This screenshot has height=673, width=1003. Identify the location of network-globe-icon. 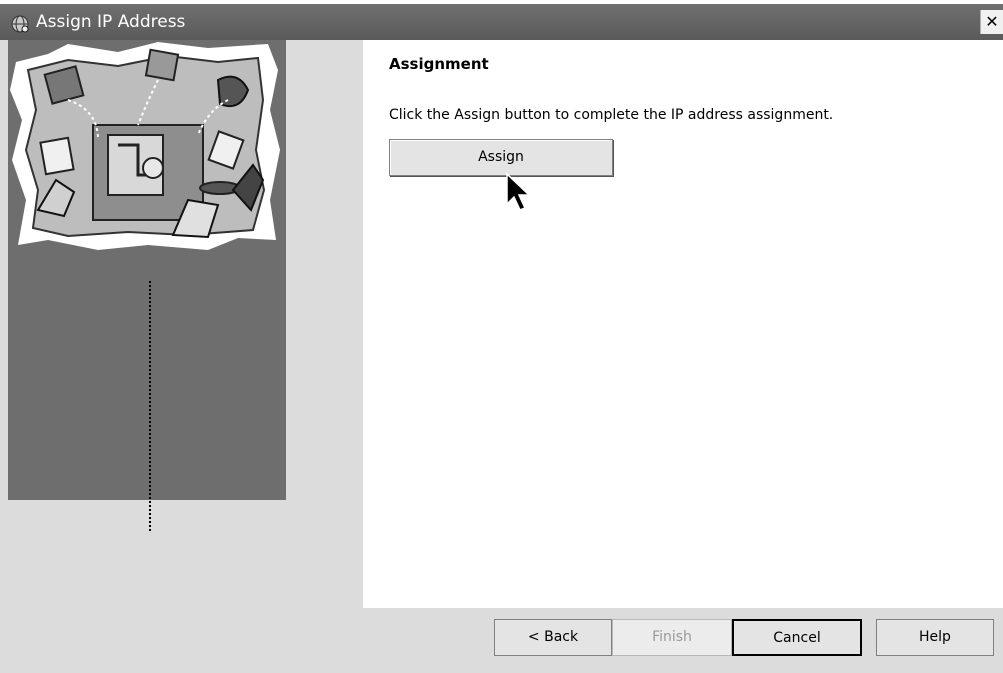
(20, 24).